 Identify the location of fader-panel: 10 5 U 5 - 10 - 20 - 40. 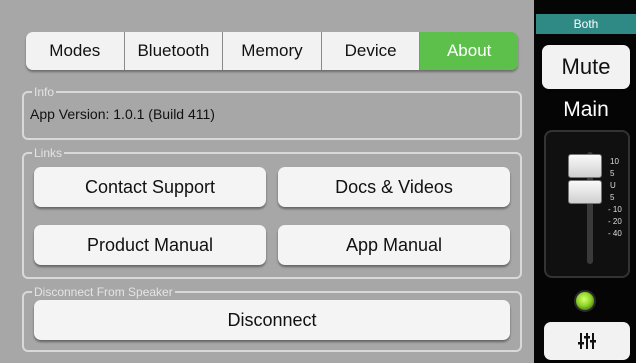
(587, 204).